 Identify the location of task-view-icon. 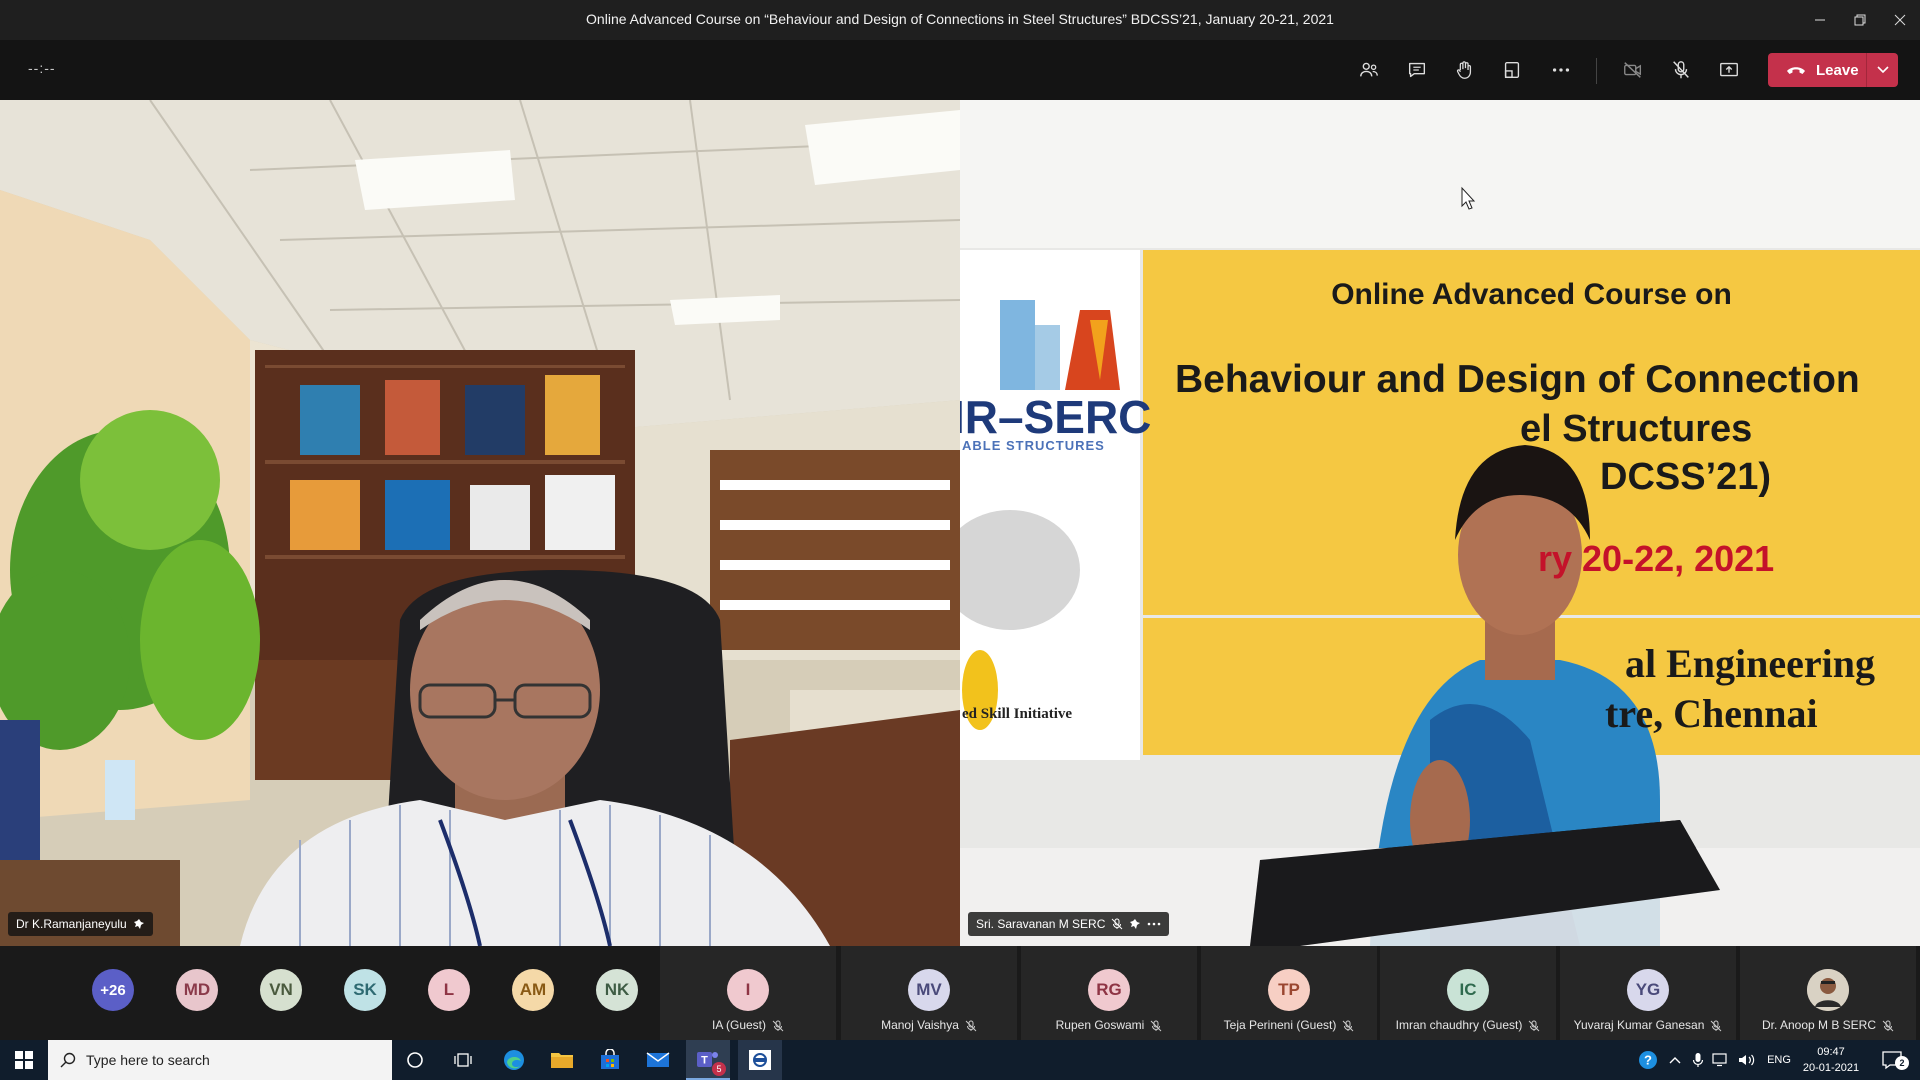
(463, 1060).